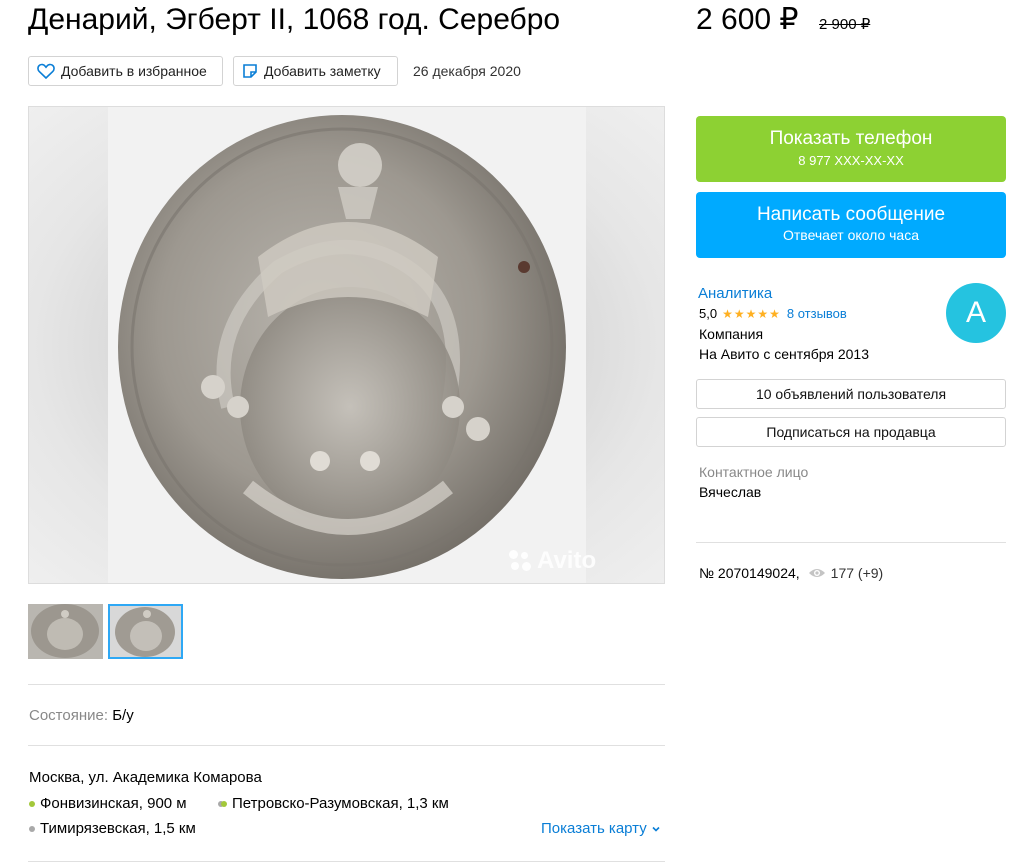 The image size is (1016, 865). Describe the element at coordinates (333, 803) in the screenshot. I see `metro-station: Петровско-Разумовская, 1,3 км` at that location.